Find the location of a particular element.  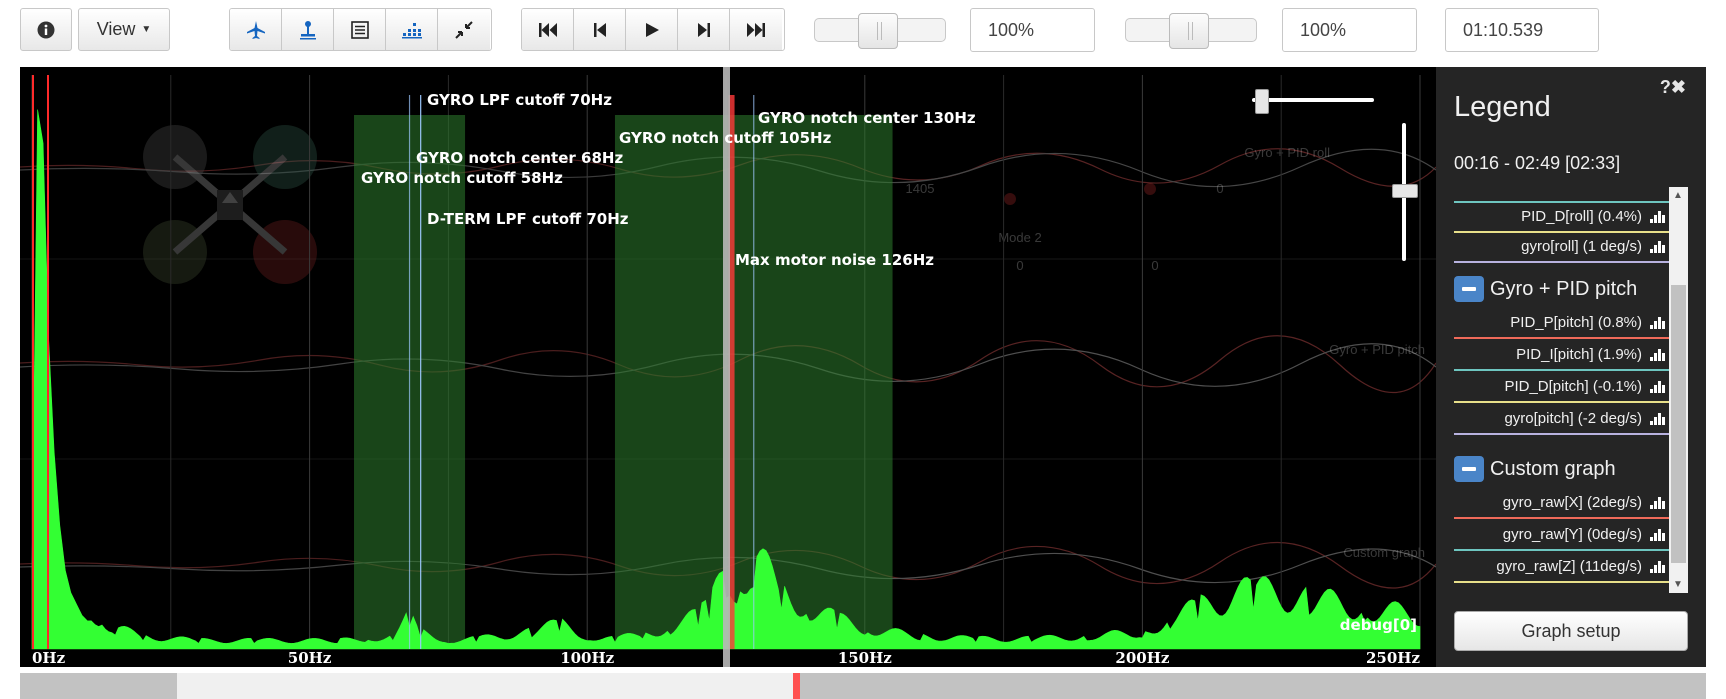

legend-item-label: gyro[roll] (1 deg/s) is located at coordinates (1581, 246).